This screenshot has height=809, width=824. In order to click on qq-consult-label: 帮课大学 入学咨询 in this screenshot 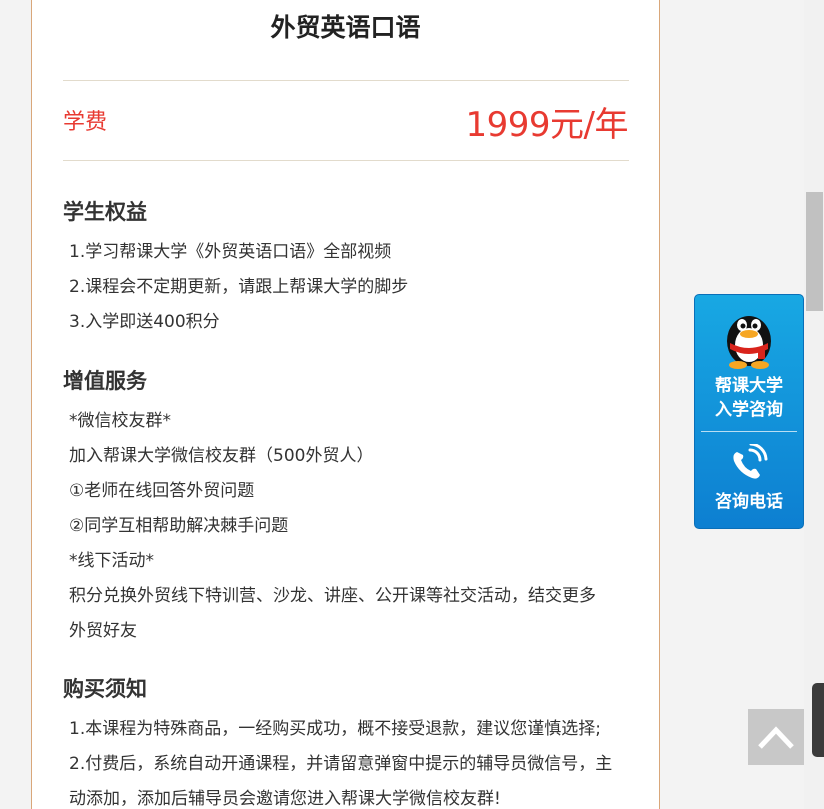, I will do `click(749, 398)`.